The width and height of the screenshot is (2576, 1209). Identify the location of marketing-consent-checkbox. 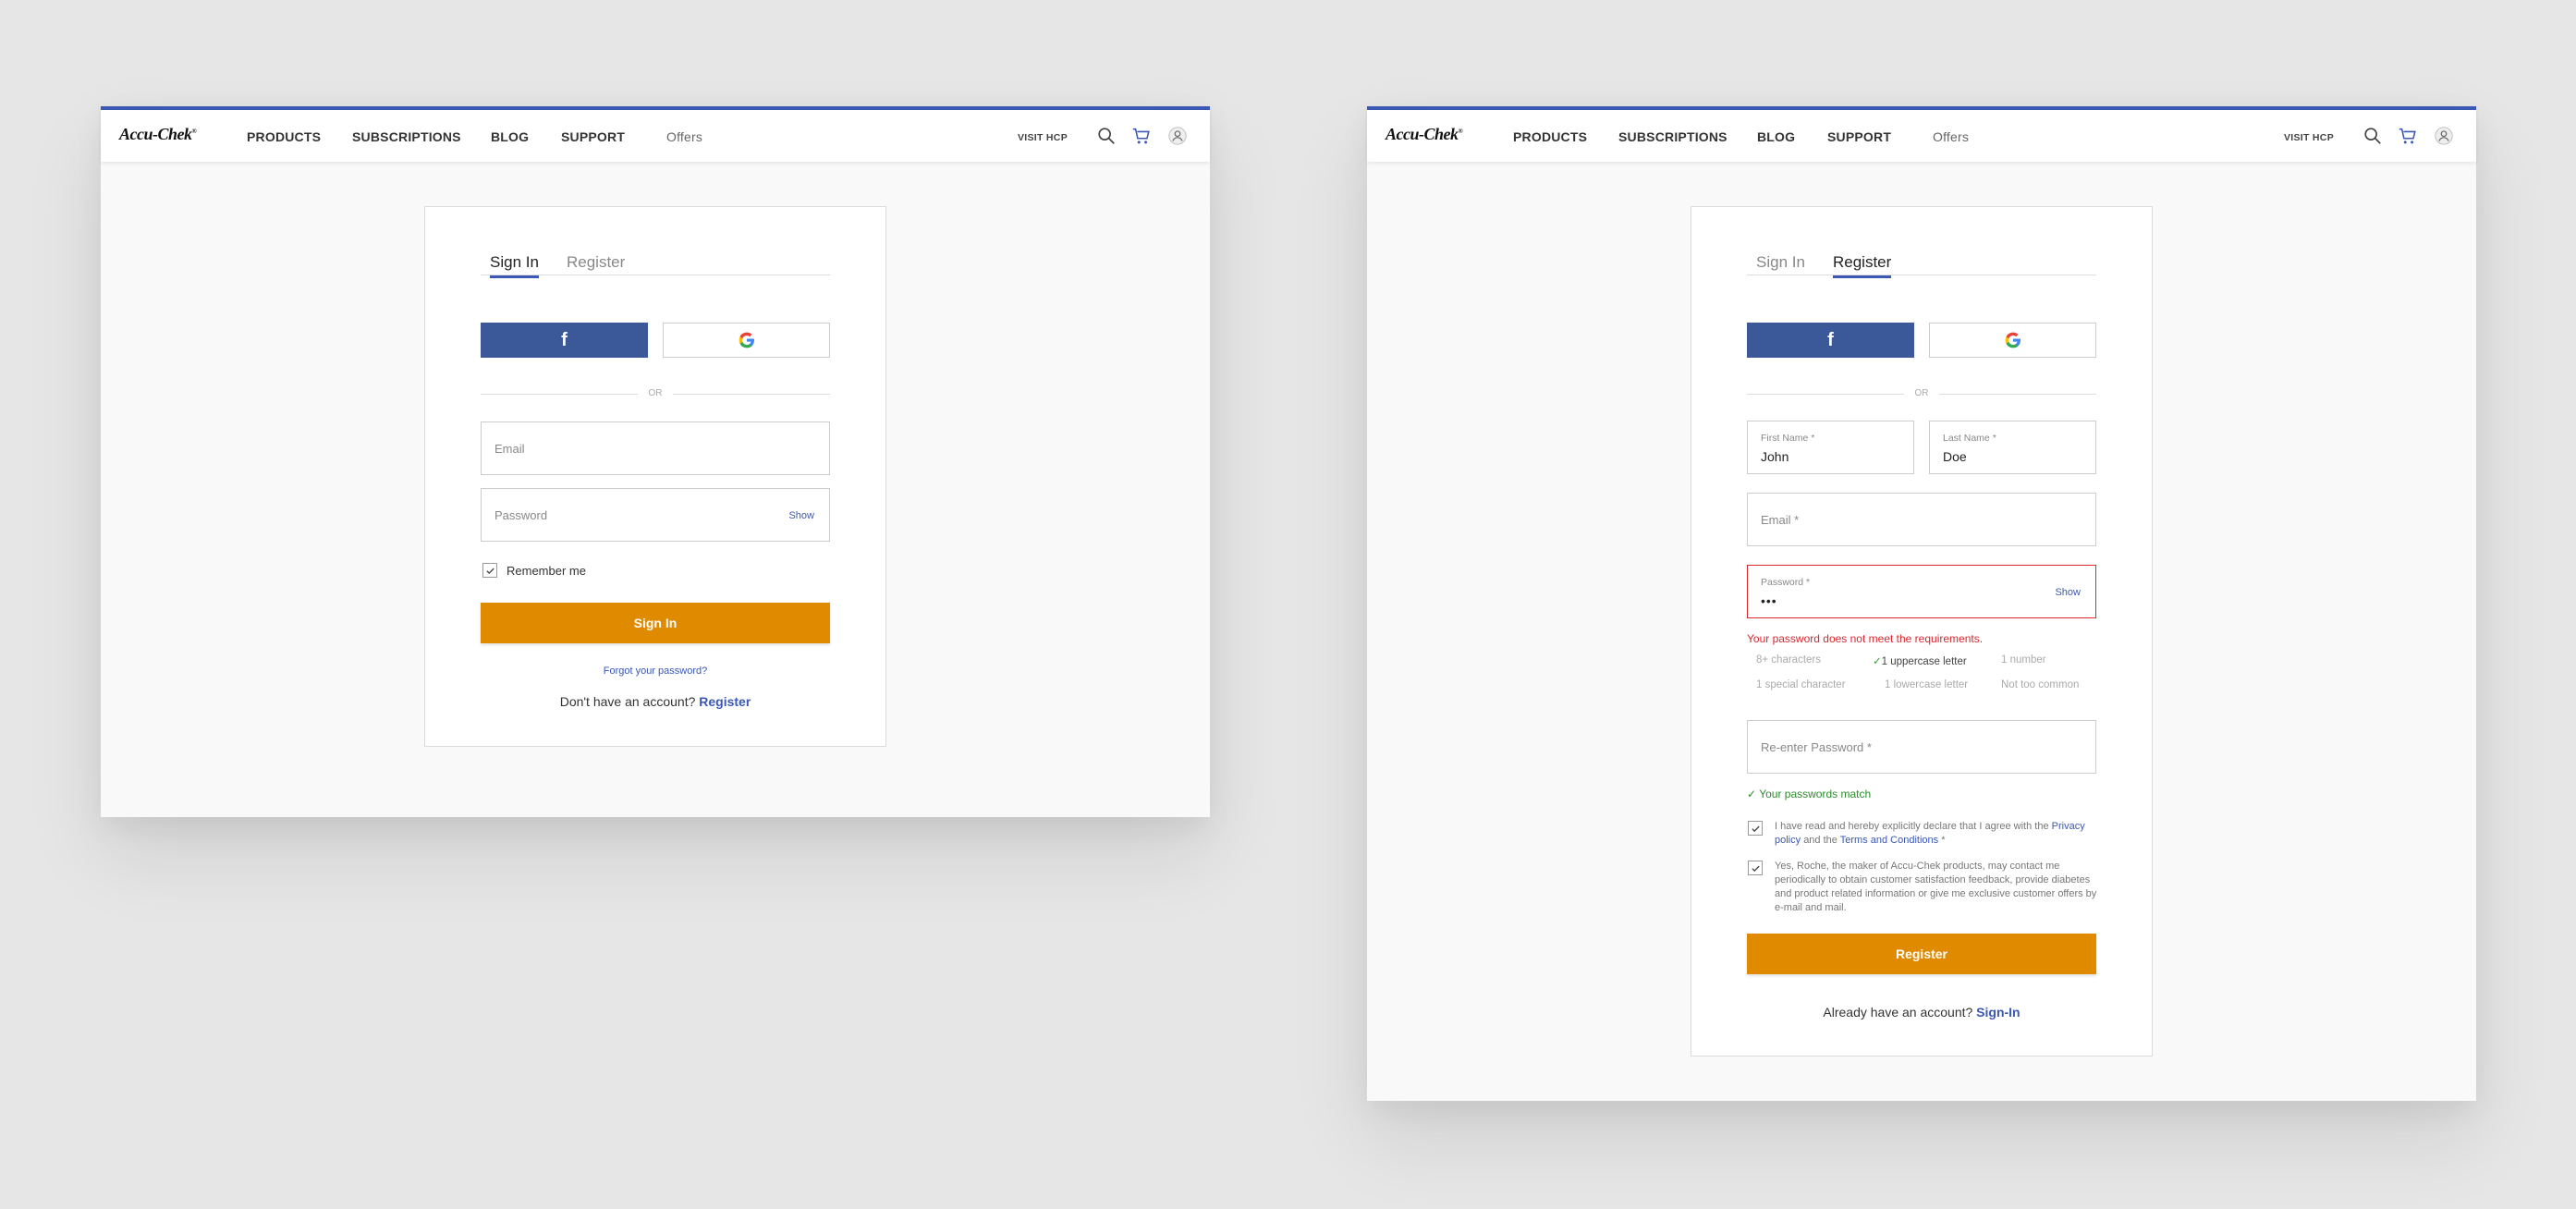
(1755, 868).